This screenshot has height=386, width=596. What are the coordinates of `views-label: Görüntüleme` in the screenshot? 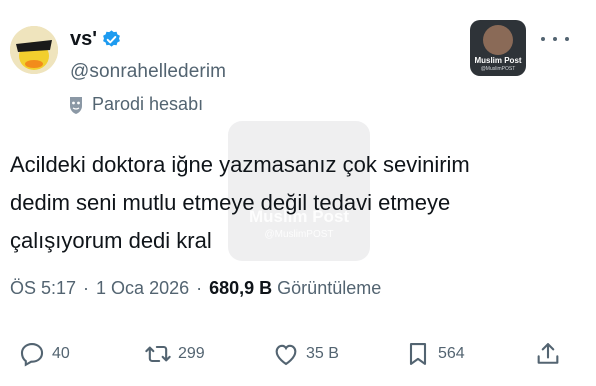 It's located at (329, 288).